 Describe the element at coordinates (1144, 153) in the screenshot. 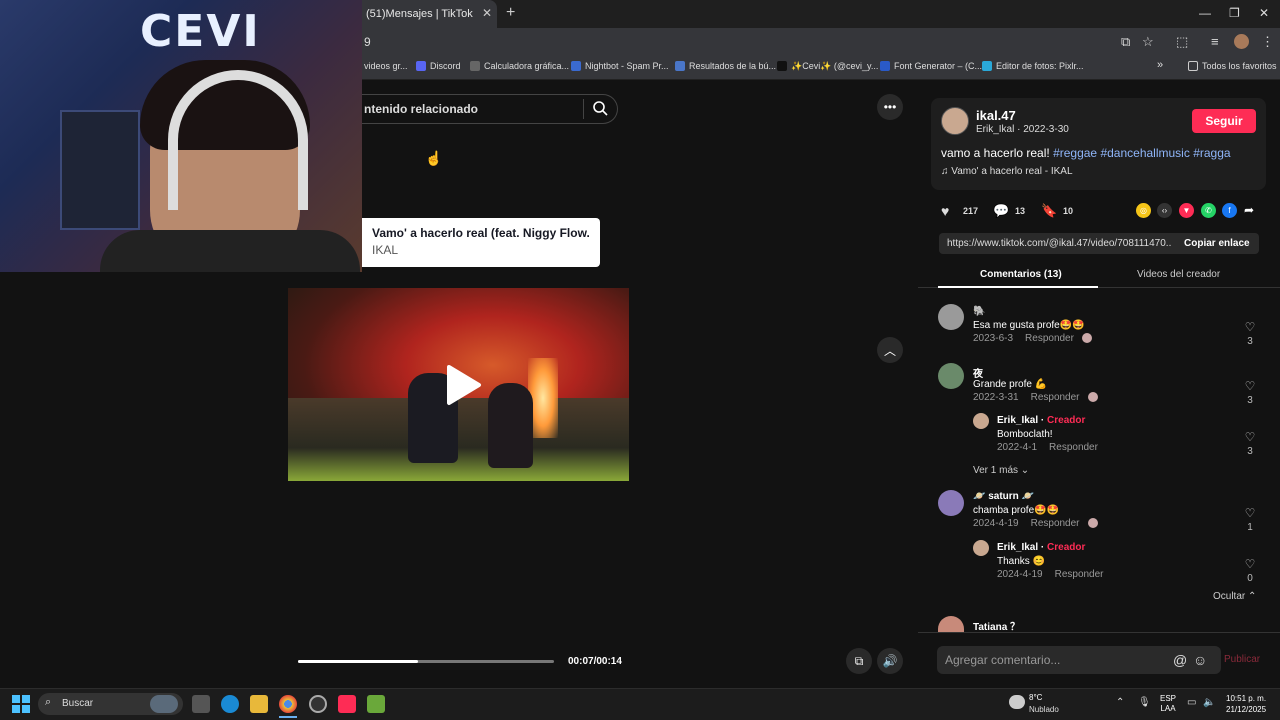

I see `hashtag: #dancehallmusic` at that location.